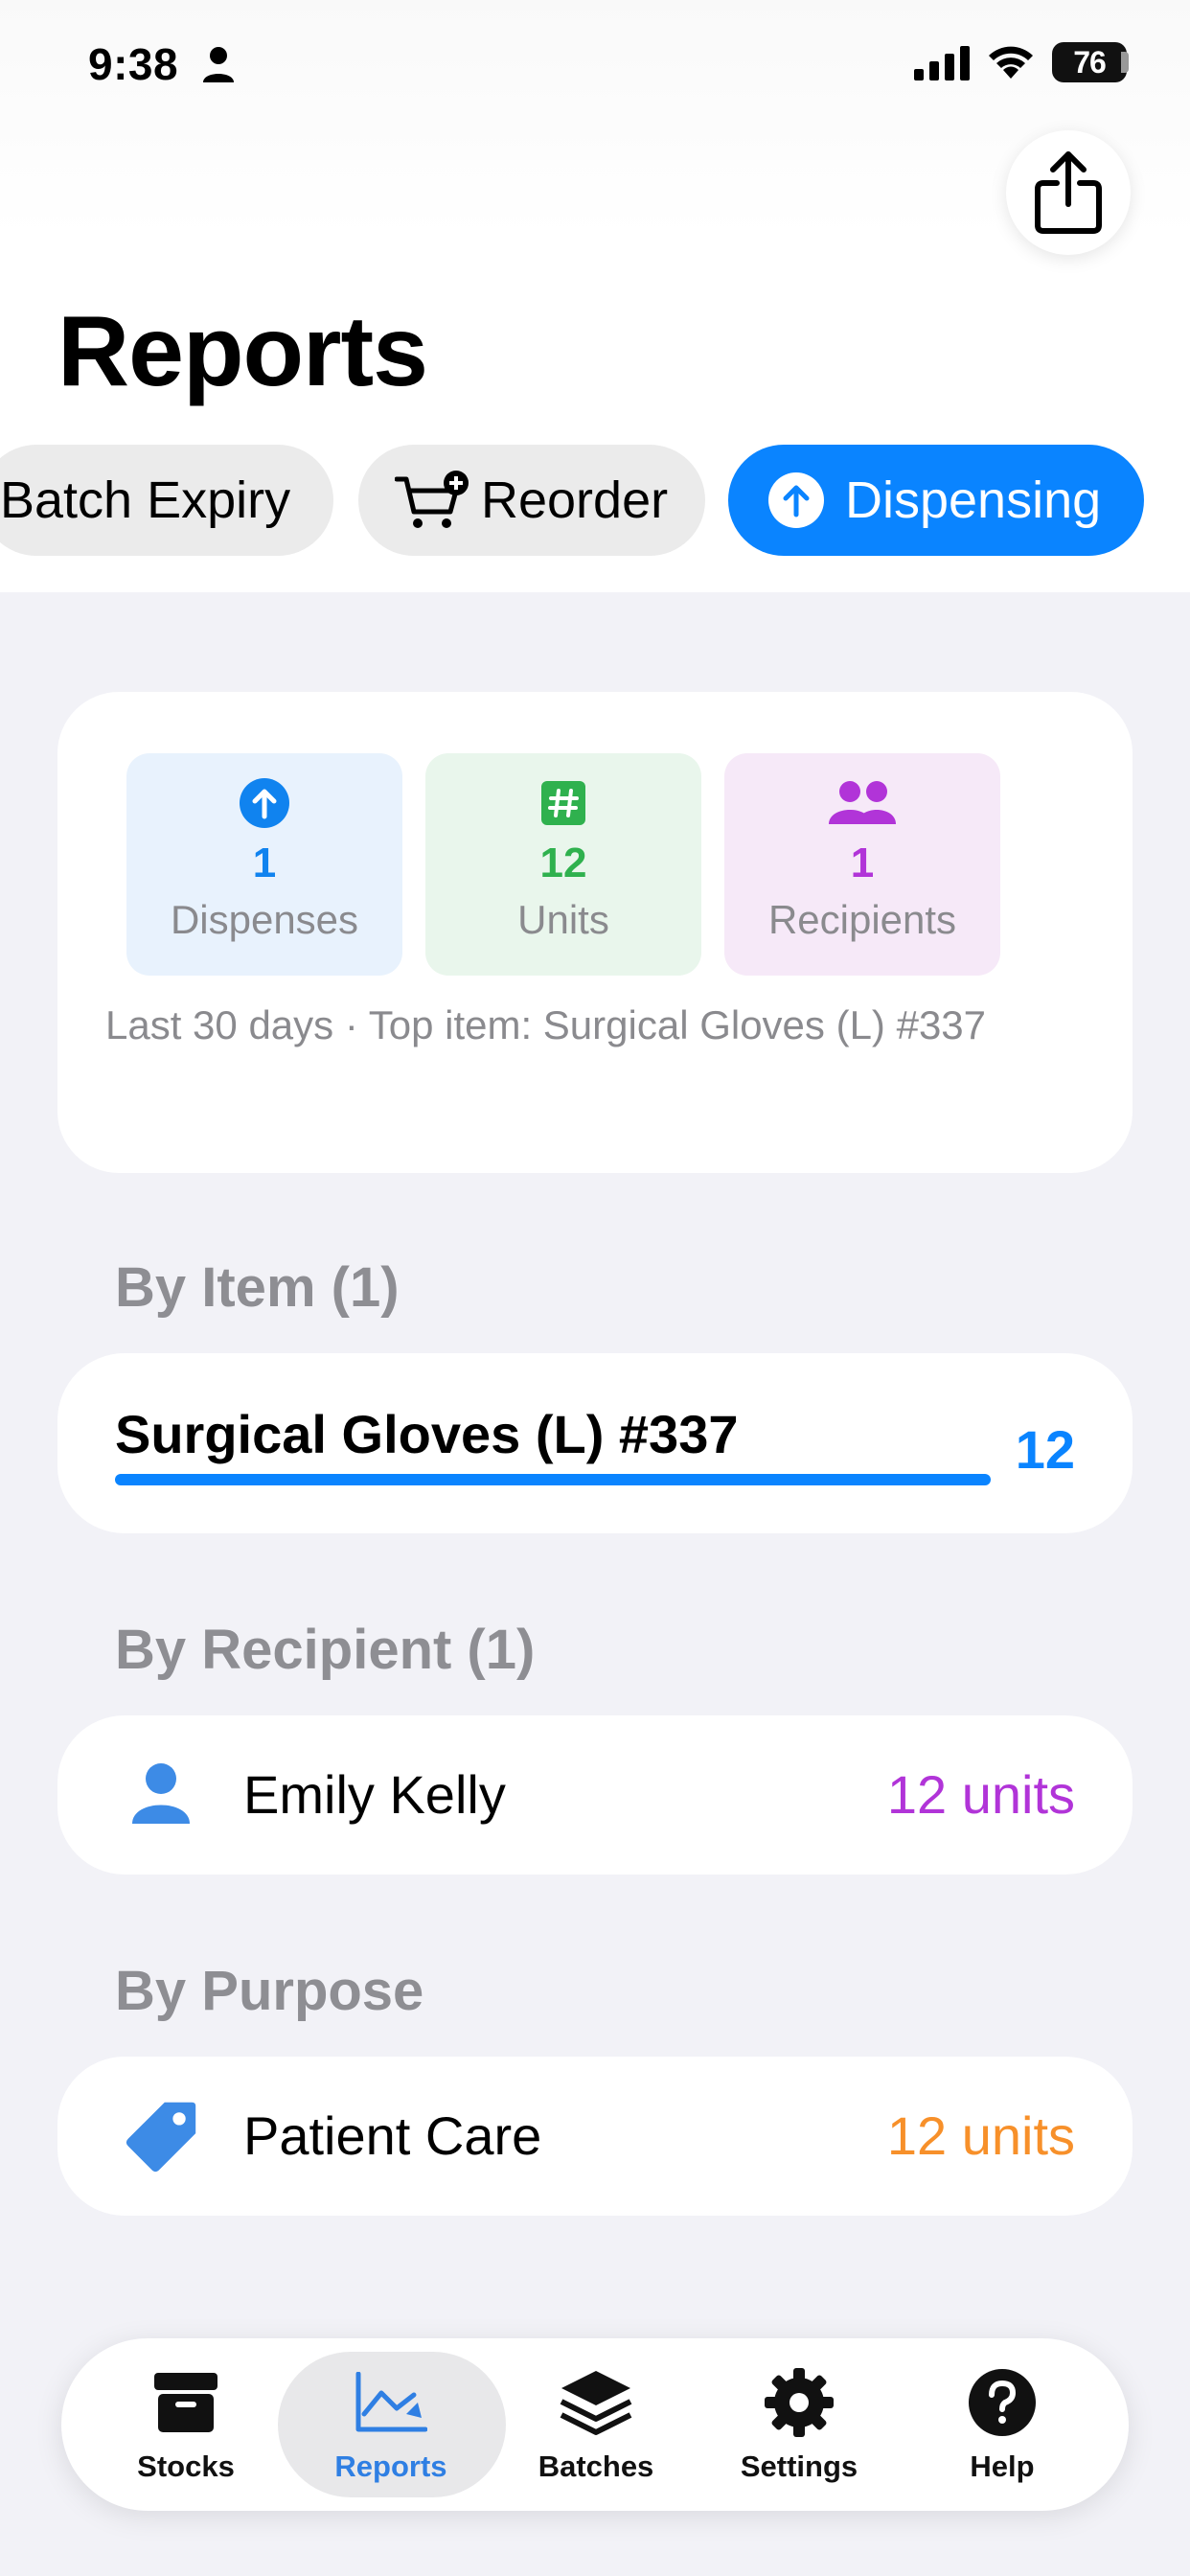 The width and height of the screenshot is (1190, 2576). I want to click on stat-dispenses: 1 Dispenses, so click(264, 864).